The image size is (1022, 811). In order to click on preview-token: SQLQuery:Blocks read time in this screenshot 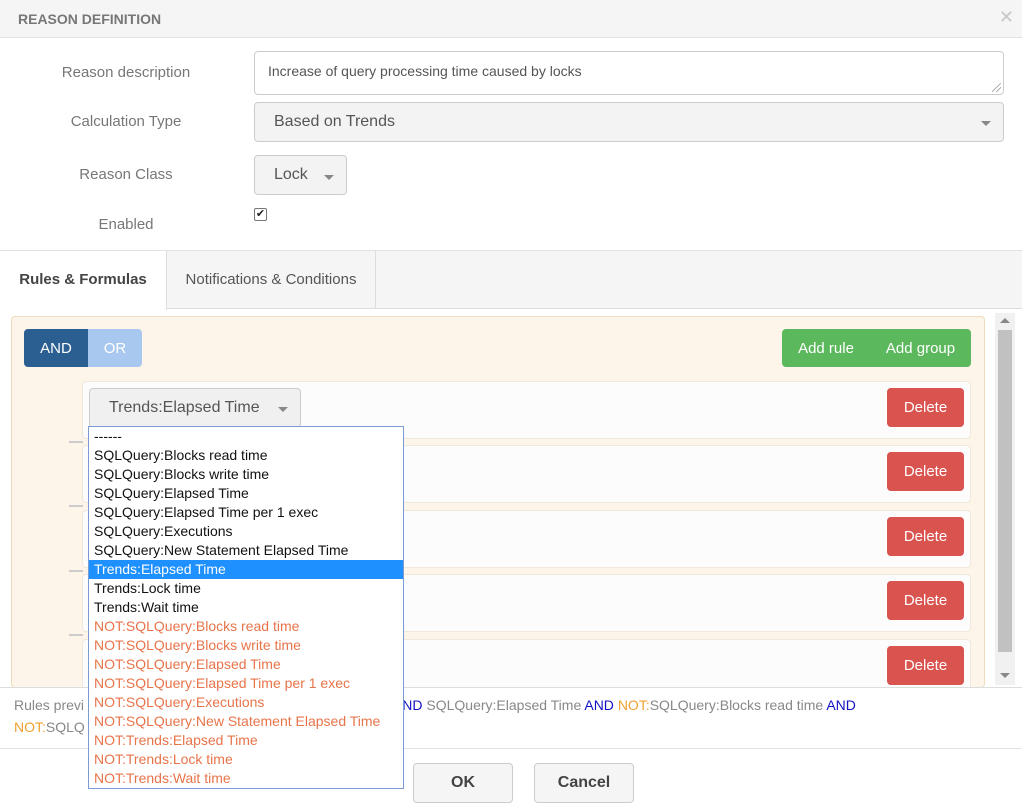, I will do `click(738, 705)`.